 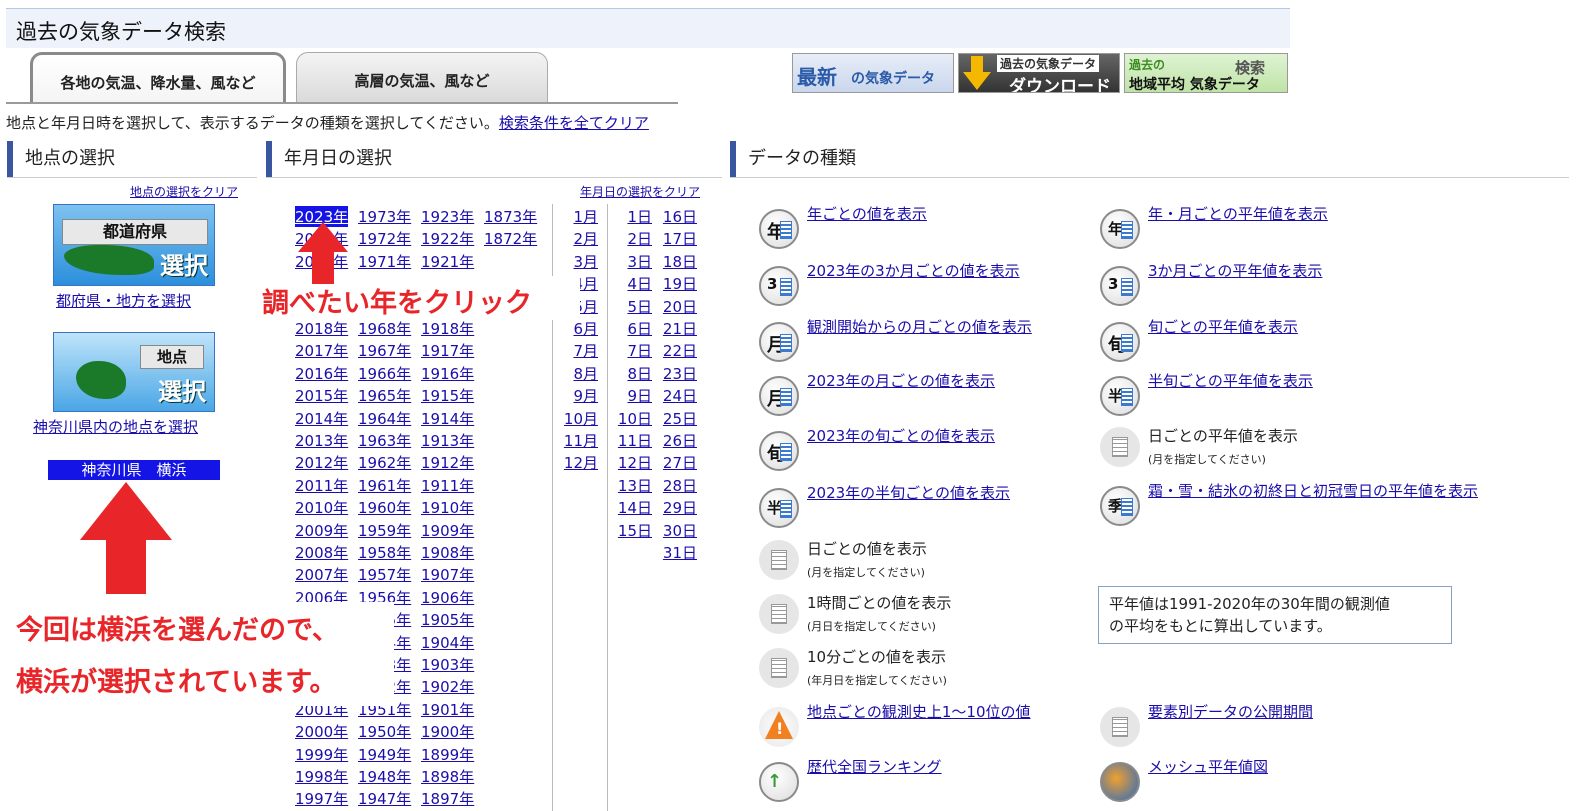 What do you see at coordinates (635, 485) in the screenshot?
I see `day-link: 13日` at bounding box center [635, 485].